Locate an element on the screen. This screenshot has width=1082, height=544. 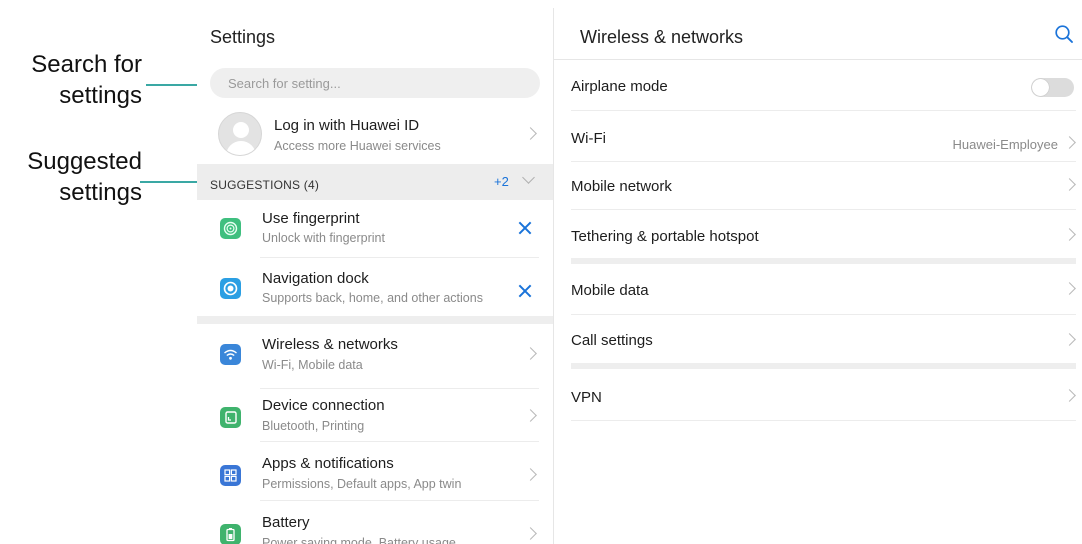
item-subtitle: Power saving mode, Battery usage is located at coordinates (359, 540).